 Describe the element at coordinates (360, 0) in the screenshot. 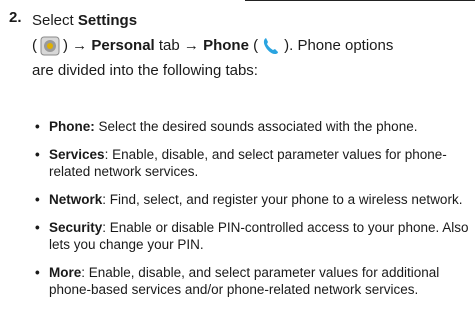

I see `top-rule` at that location.